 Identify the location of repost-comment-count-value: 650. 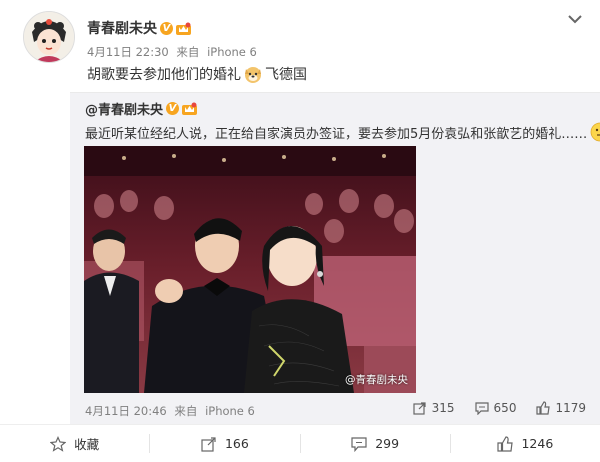
(505, 408).